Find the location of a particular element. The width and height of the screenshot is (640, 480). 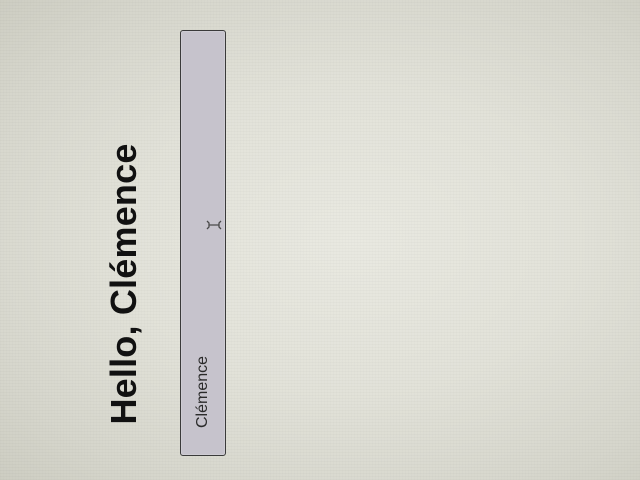

text-ibeam-cursor-icon is located at coordinates (214, 225).